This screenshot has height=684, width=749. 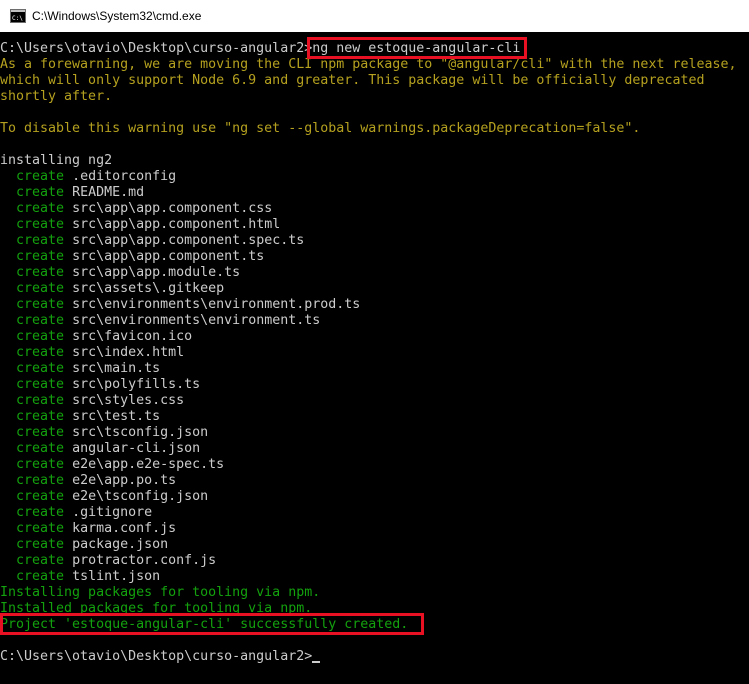 I want to click on cmd-icon: C:\, so click(x=18, y=16).